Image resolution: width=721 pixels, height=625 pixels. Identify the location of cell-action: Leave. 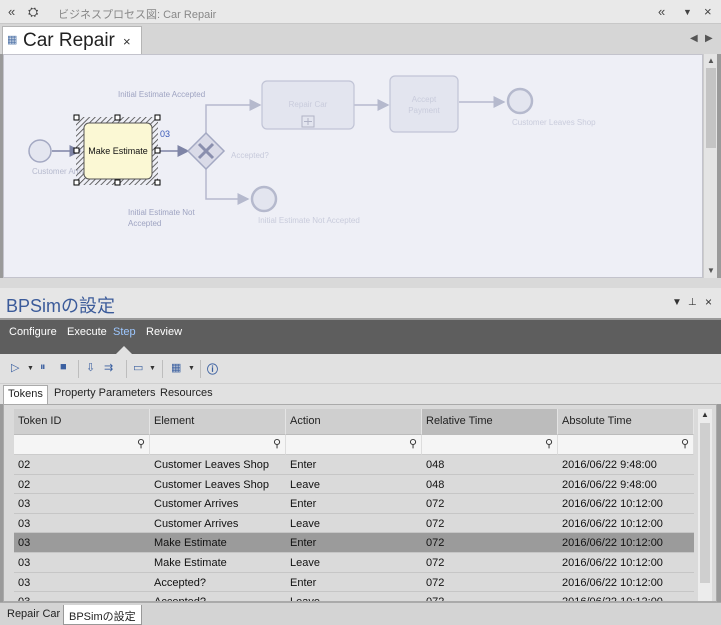
(305, 523).